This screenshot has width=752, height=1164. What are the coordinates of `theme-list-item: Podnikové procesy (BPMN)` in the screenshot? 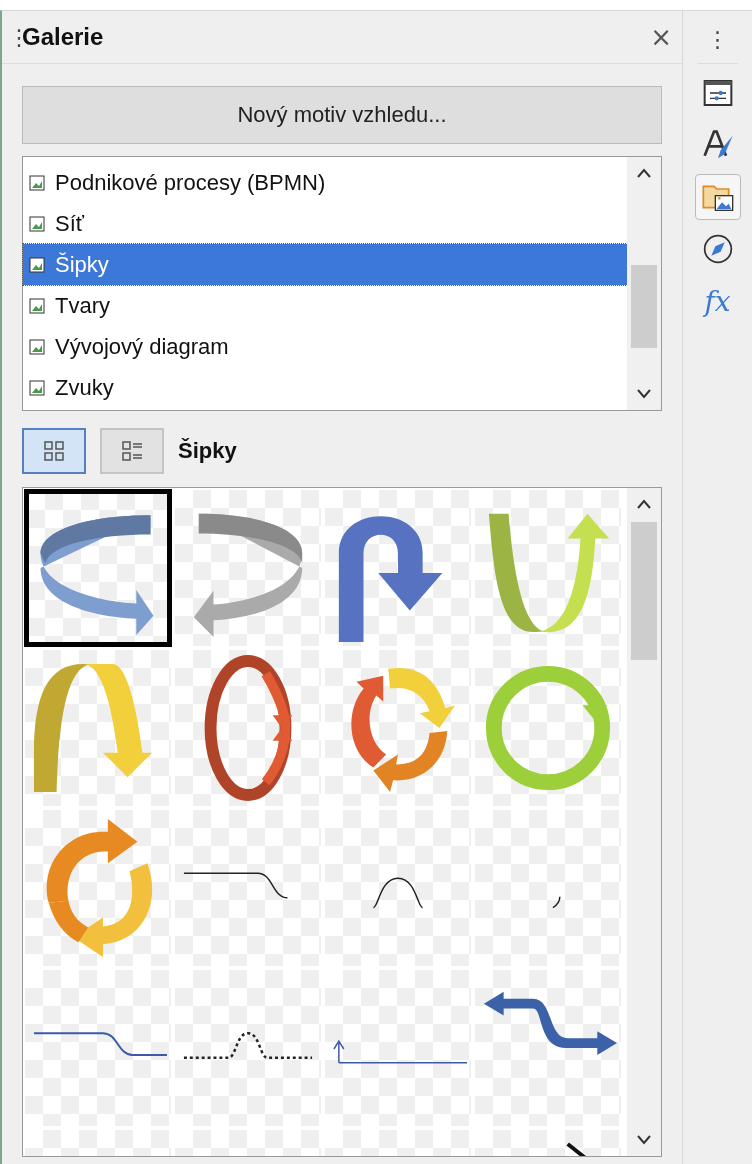 It's located at (325, 182).